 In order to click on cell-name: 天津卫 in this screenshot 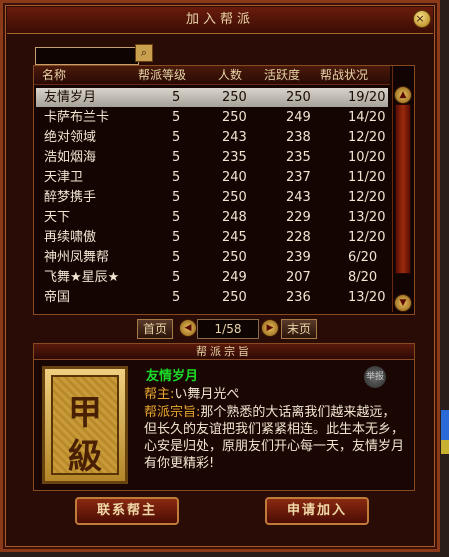, I will do `click(64, 177)`.